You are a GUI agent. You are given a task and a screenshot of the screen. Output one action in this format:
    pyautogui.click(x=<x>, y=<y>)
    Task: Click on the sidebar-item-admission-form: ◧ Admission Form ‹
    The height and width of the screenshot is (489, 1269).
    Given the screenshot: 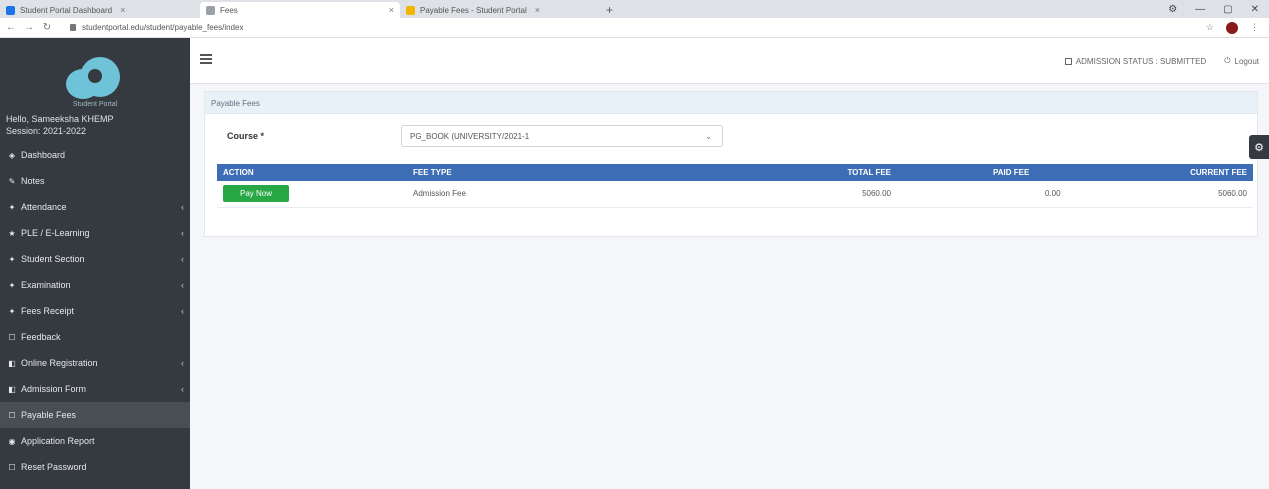 What is the action you would take?
    pyautogui.click(x=95, y=389)
    